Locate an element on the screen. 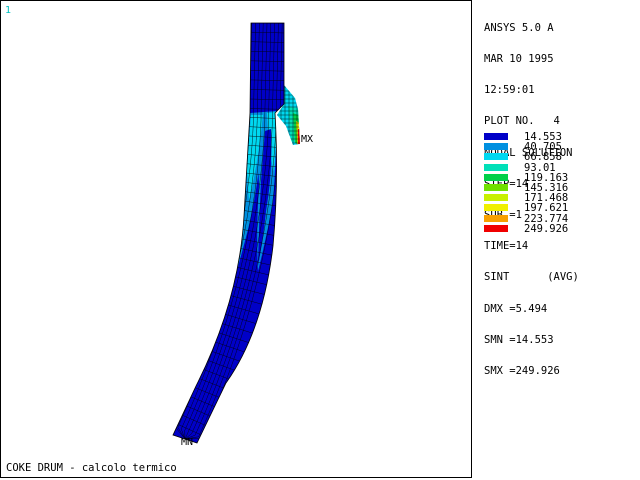  smn-value: SMN =14.553 is located at coordinates (519, 339).